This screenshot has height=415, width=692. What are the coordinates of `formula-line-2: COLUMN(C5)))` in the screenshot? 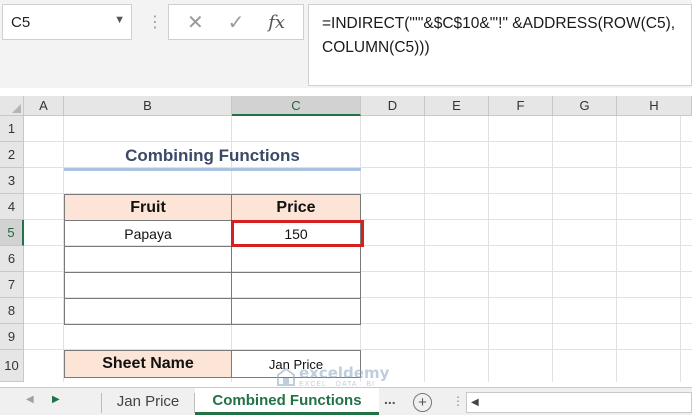 It's located at (376, 47).